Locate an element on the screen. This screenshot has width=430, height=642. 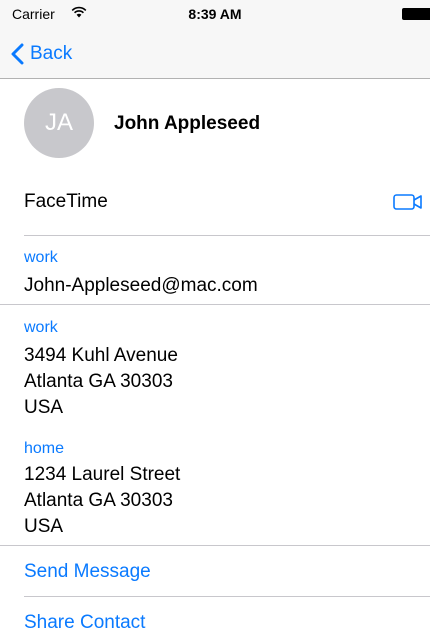
address-line: 3494 Kuhl Avenue is located at coordinates (101, 355).